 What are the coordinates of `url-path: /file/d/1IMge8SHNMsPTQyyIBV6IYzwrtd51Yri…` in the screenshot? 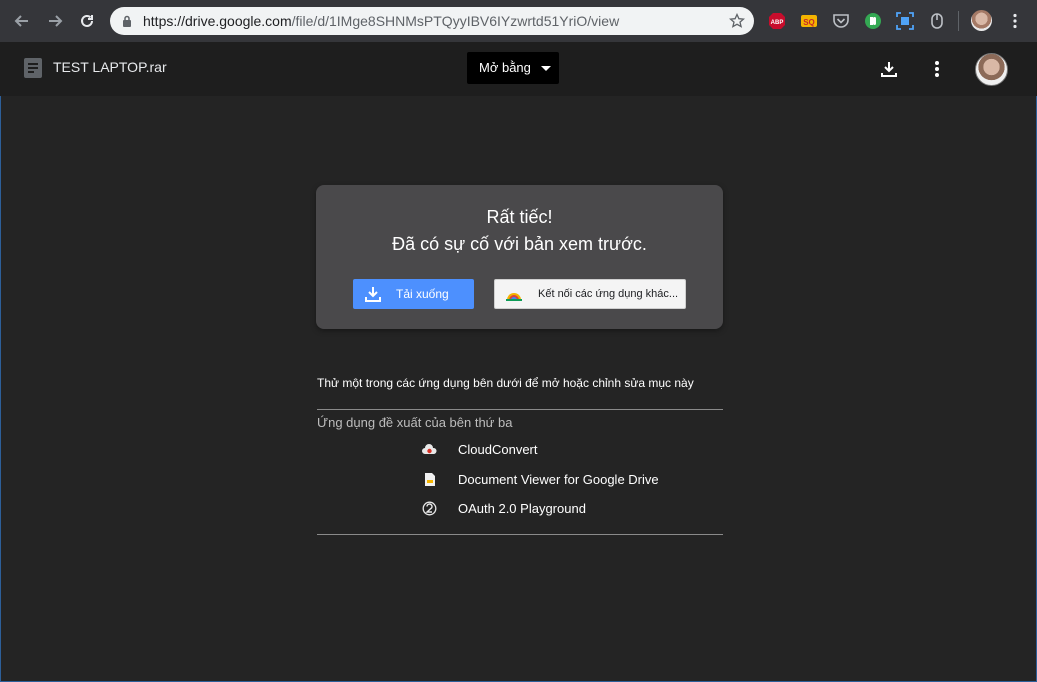 It's located at (455, 21).